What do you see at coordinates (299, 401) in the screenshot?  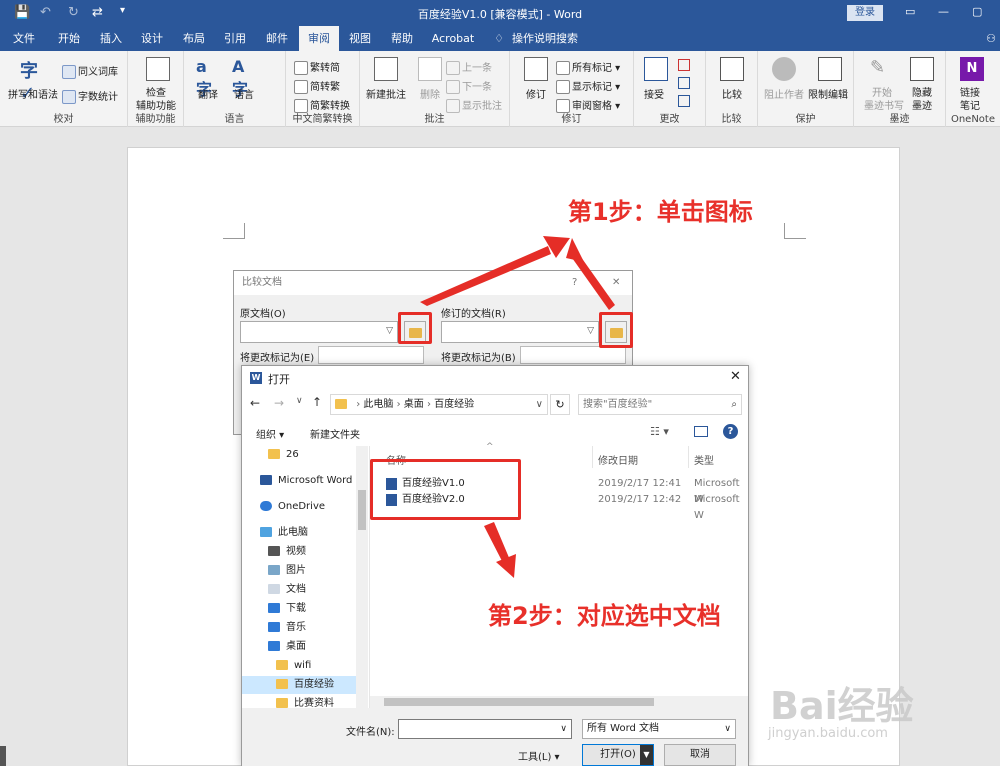 I see `recent-locations-icon: ∨` at bounding box center [299, 401].